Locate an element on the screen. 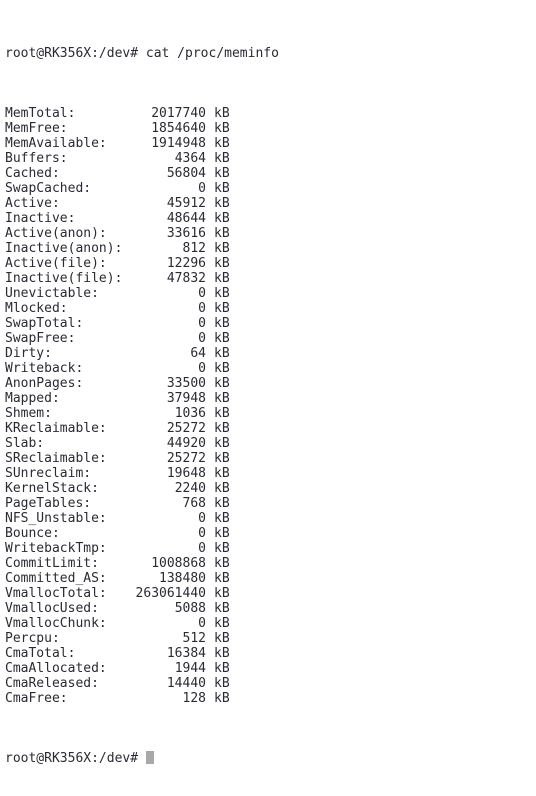 The image size is (536, 796). meminfo-value: 263061440 is located at coordinates (170, 593).